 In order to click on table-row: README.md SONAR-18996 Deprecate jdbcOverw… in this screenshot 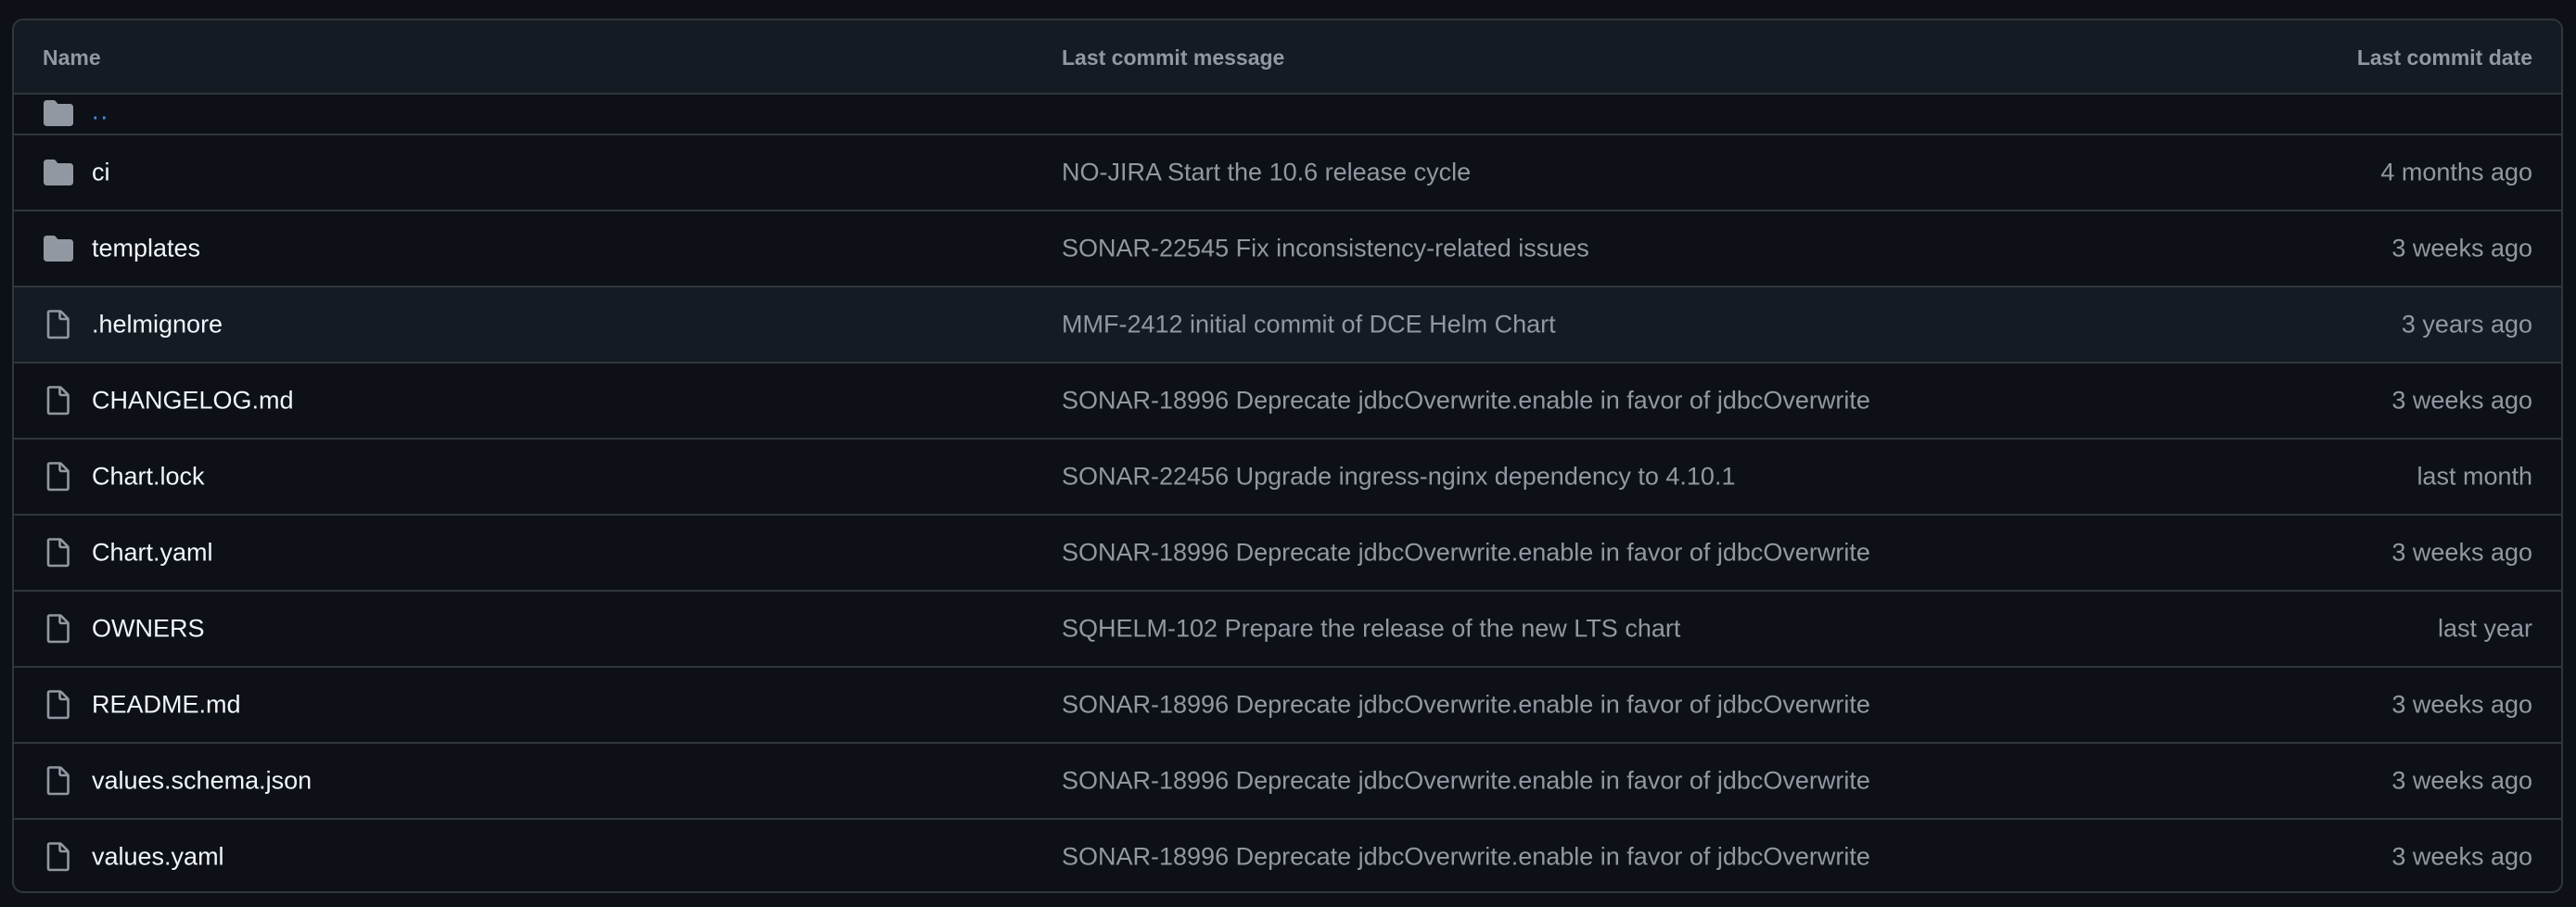, I will do `click(1287, 704)`.